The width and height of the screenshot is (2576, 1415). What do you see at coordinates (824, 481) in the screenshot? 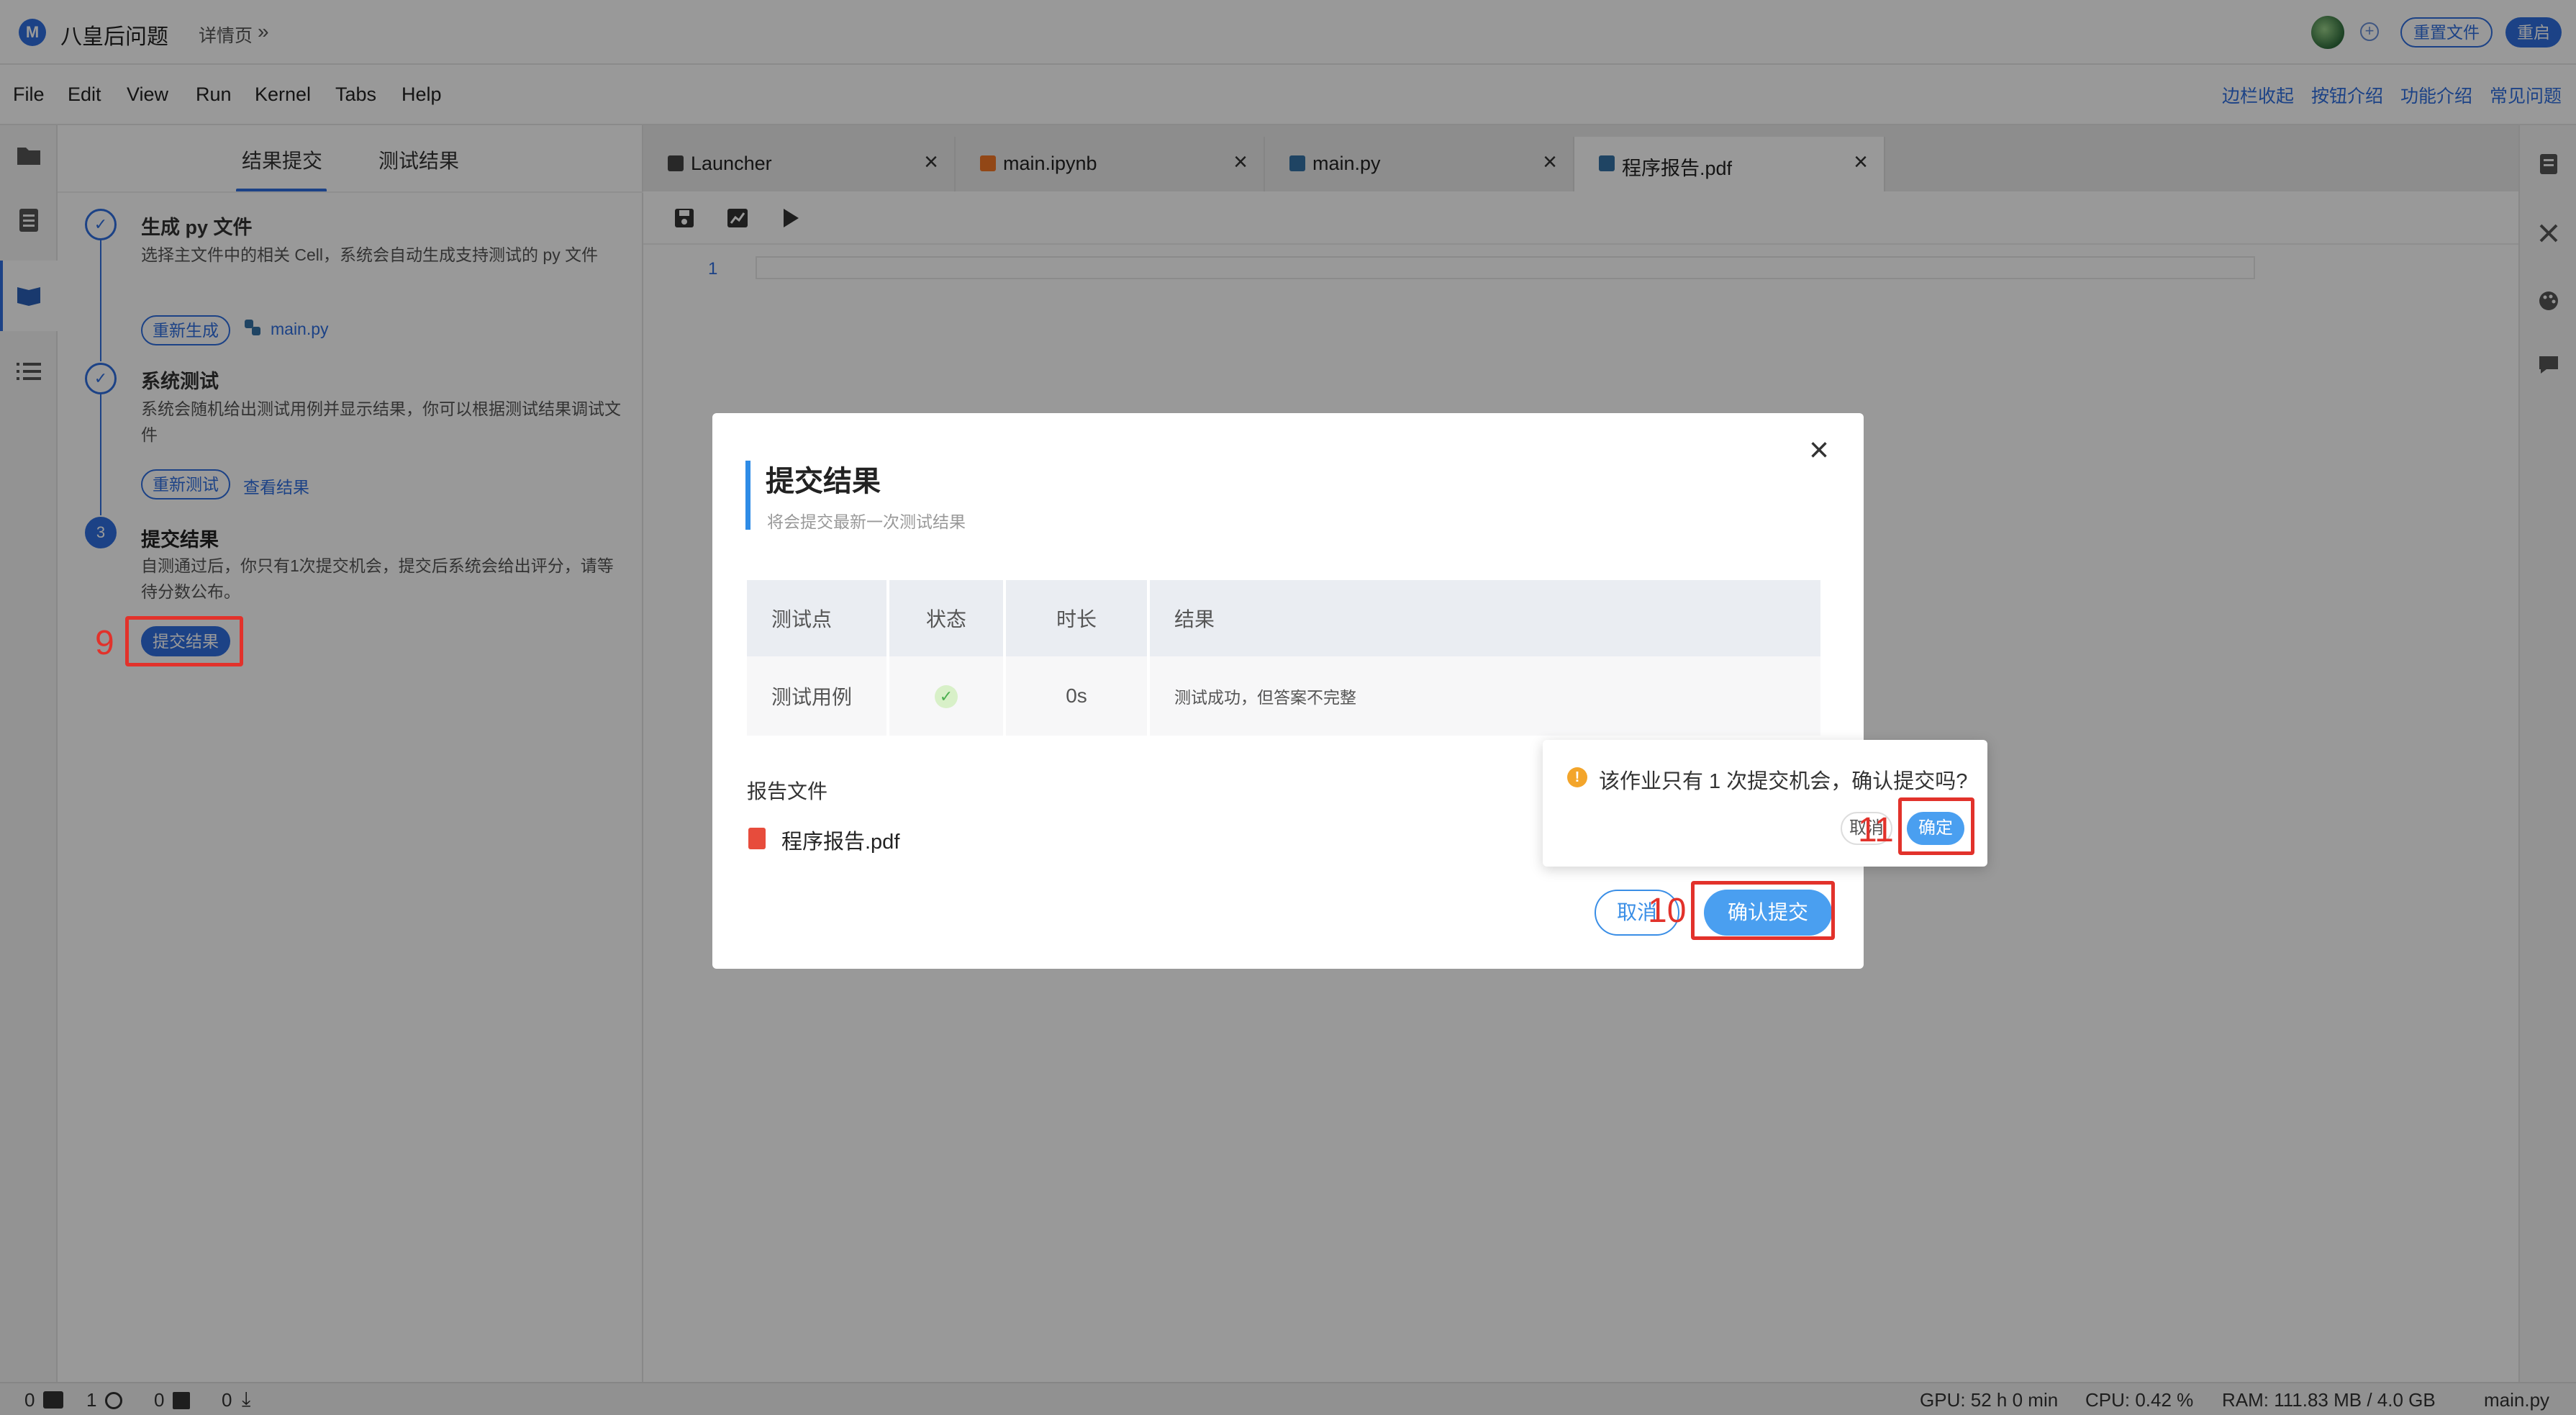
I see `dialog-title: 提交结果` at bounding box center [824, 481].